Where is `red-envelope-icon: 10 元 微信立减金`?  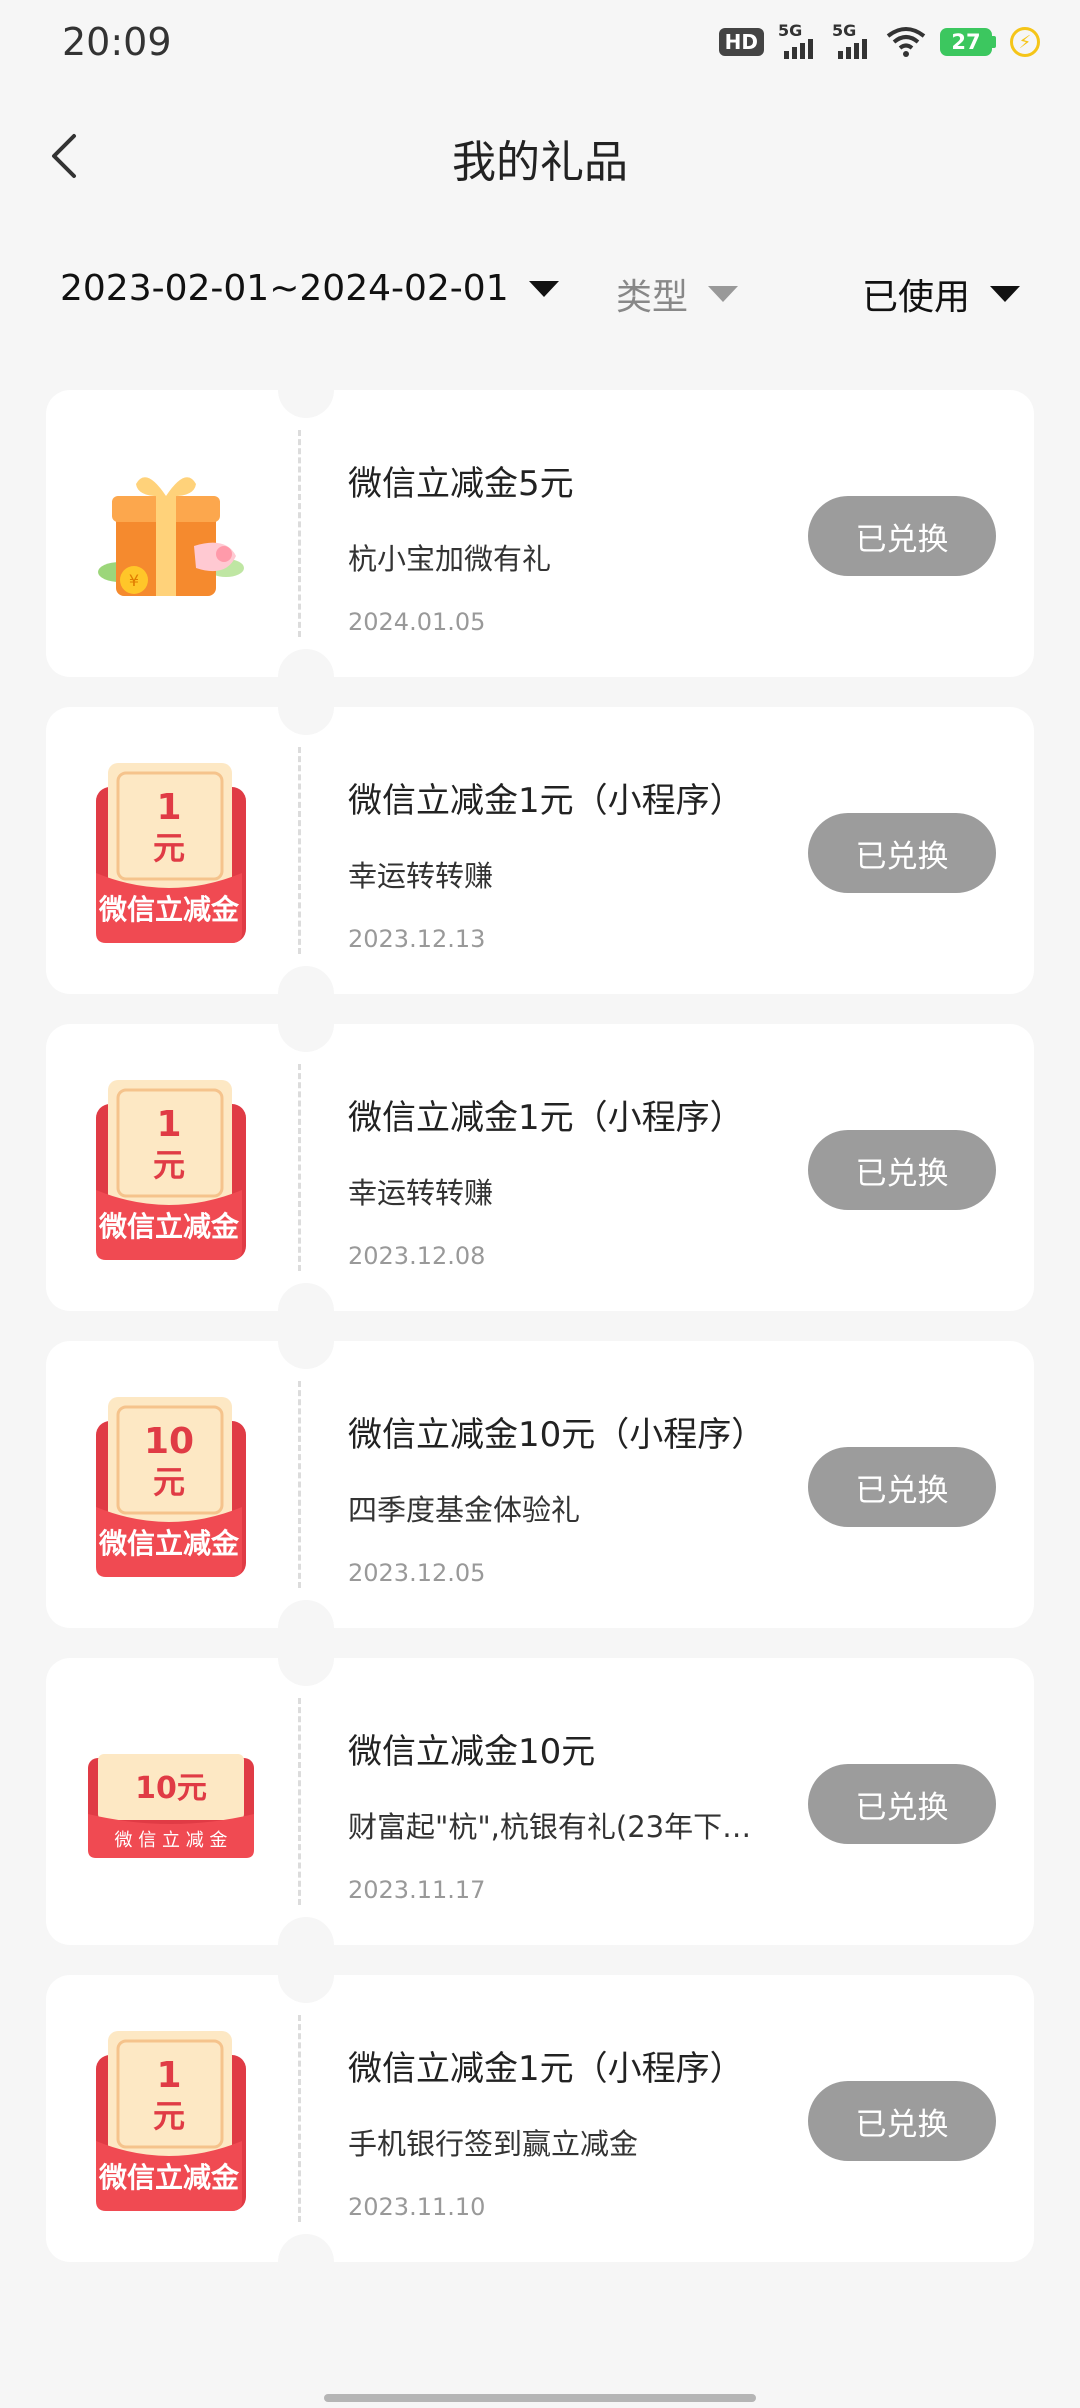
red-envelope-icon: 10 元 微信立减金 is located at coordinates (171, 1487).